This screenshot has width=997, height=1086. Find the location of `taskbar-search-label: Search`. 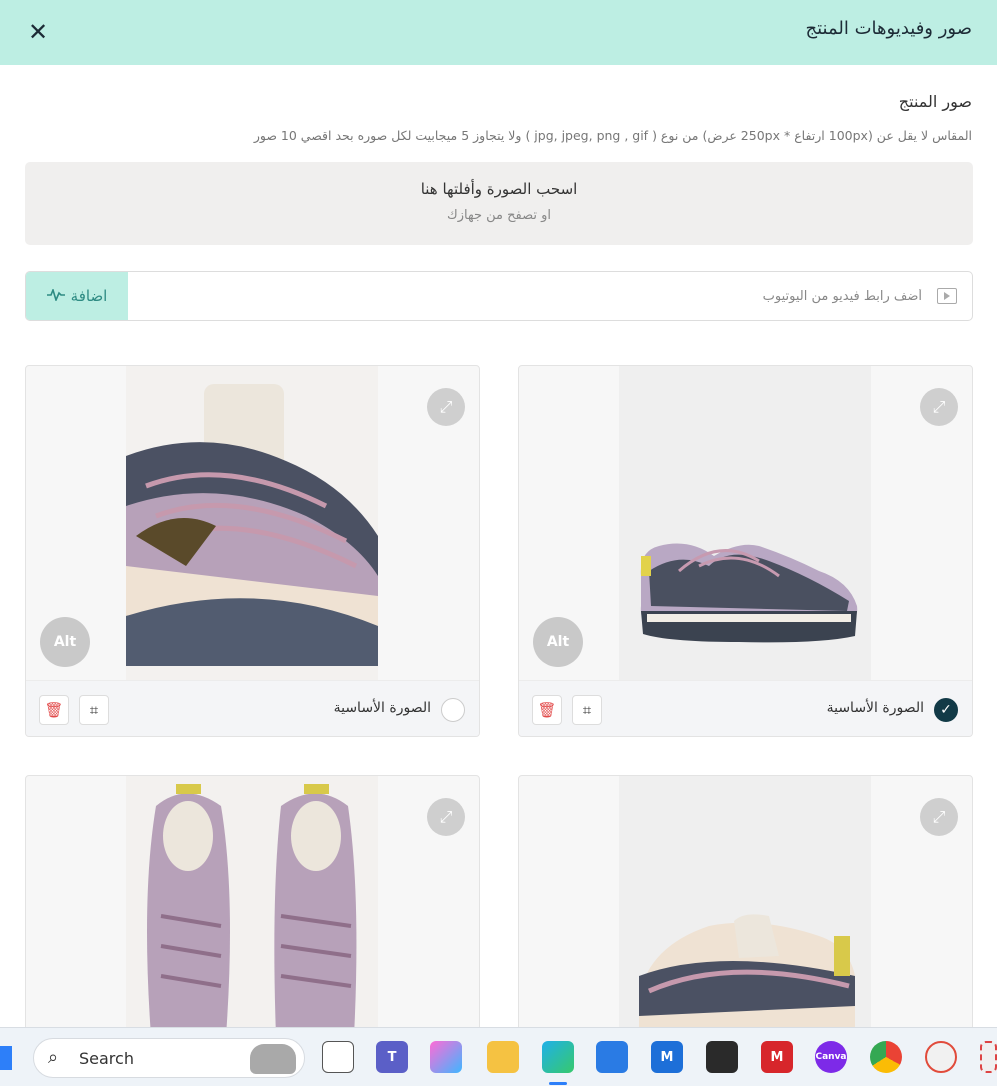

taskbar-search-label: Search is located at coordinates (106, 1058).